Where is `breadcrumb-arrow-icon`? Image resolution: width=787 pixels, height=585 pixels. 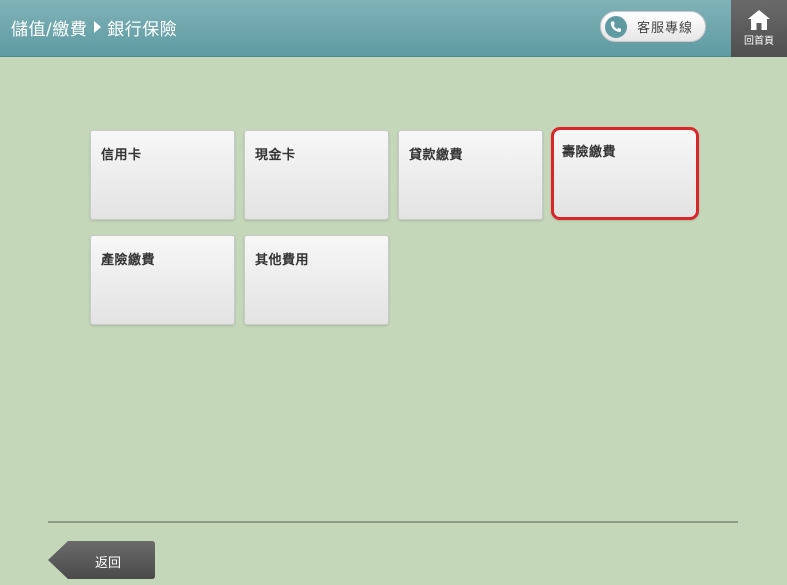
breadcrumb-arrow-icon is located at coordinates (98, 27).